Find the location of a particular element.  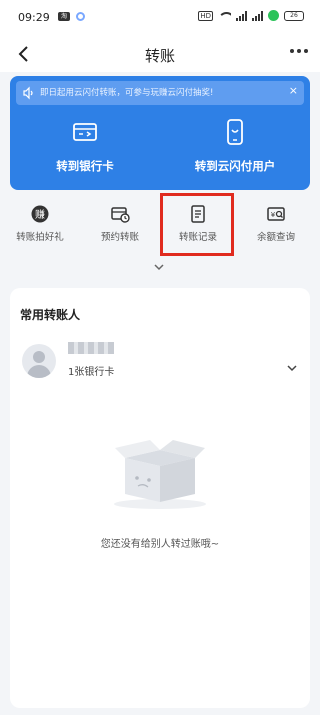

app-notification-icon is located at coordinates (80, 16).